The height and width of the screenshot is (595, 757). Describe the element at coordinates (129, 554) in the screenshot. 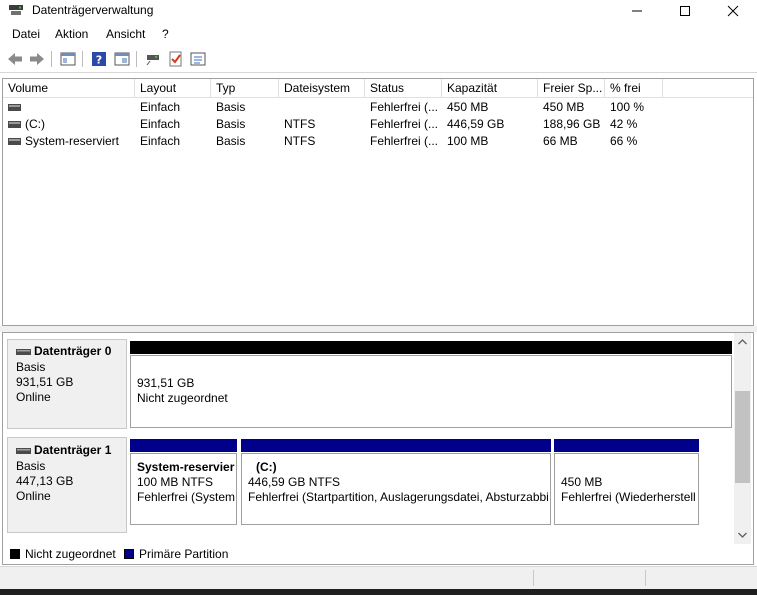

I see `legend-swatch-primary` at that location.